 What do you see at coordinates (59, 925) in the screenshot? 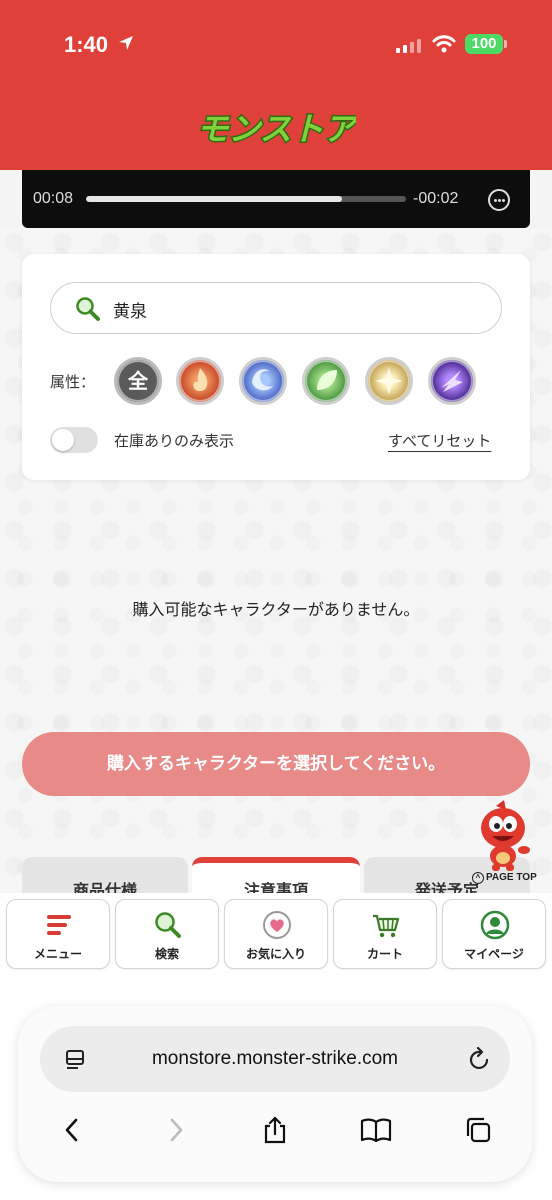
I see `menu-icon` at bounding box center [59, 925].